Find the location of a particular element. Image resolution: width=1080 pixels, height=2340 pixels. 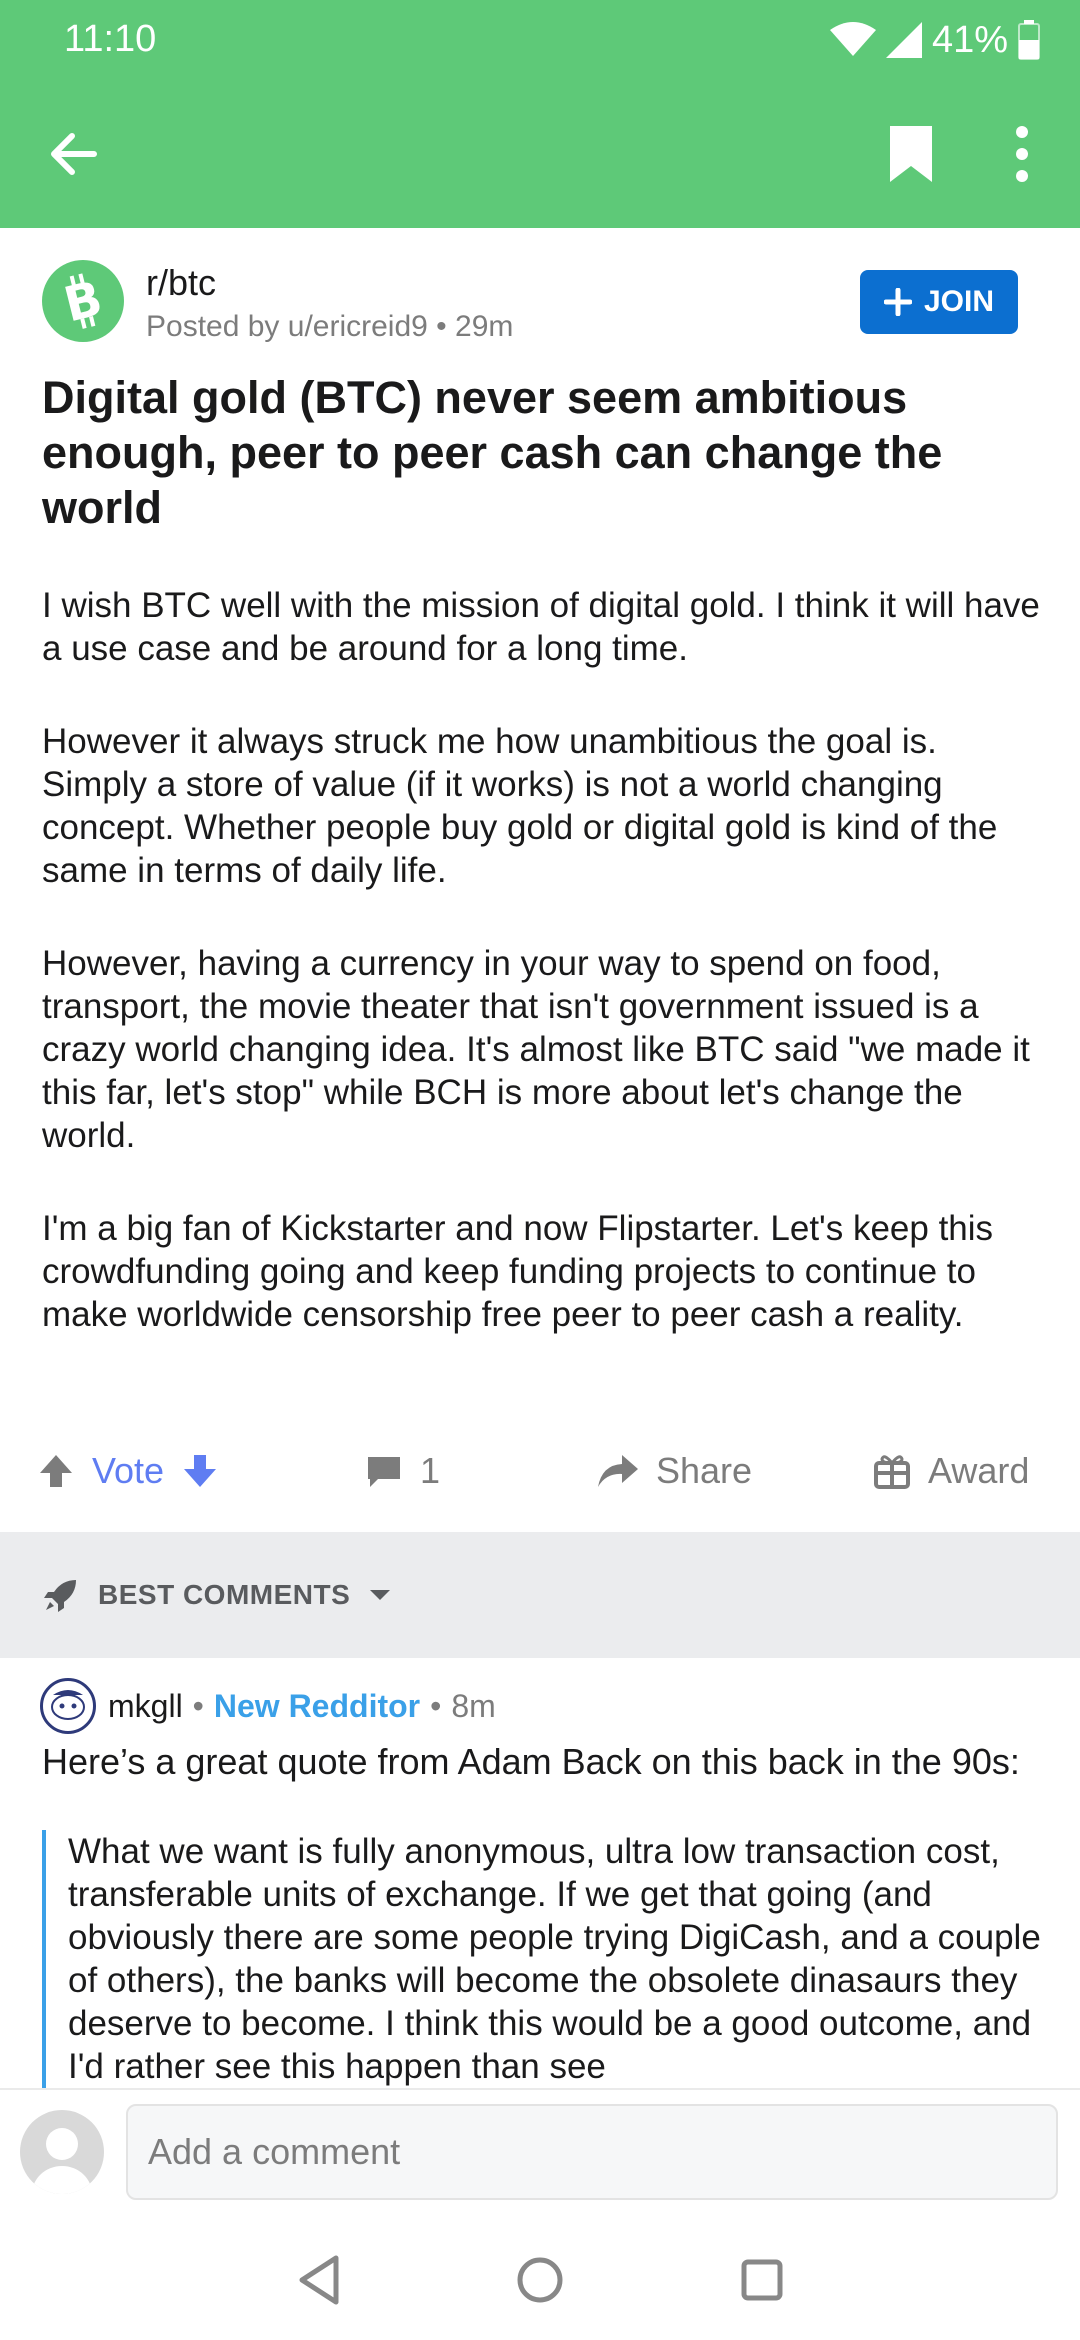

award-button: Award is located at coordinates (950, 1471).